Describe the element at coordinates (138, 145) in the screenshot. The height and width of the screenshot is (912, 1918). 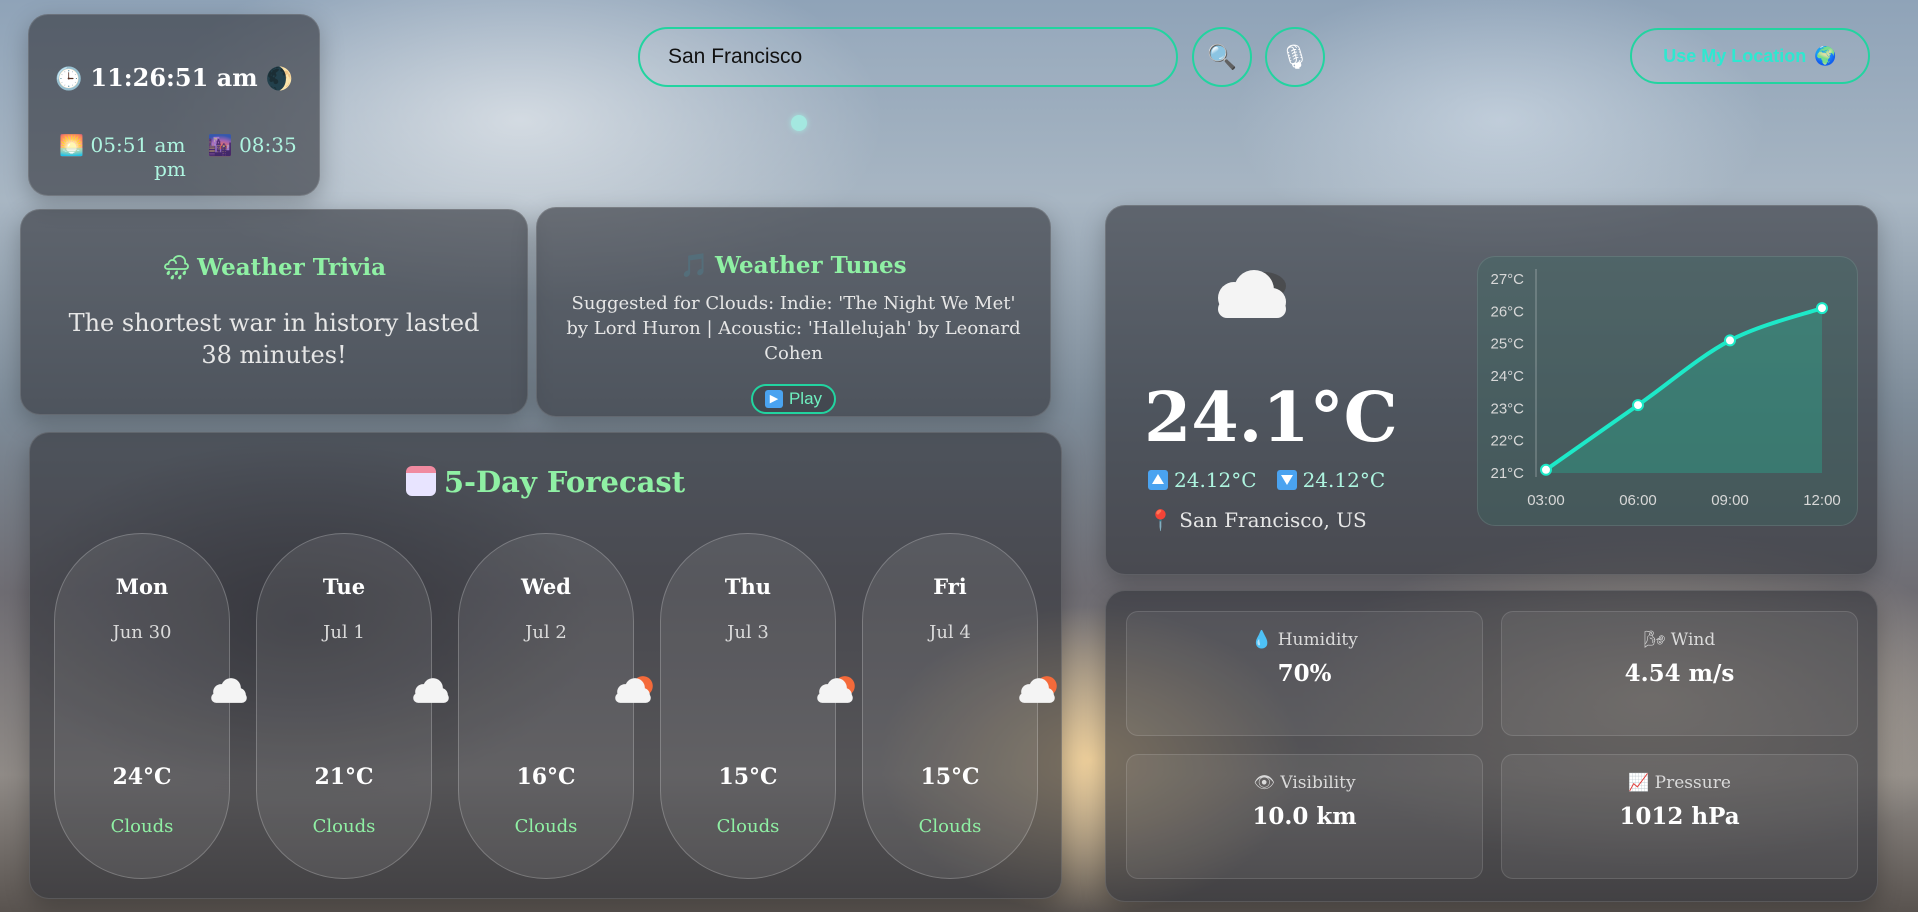
I see `sunrise-time: 05:51 am` at that location.